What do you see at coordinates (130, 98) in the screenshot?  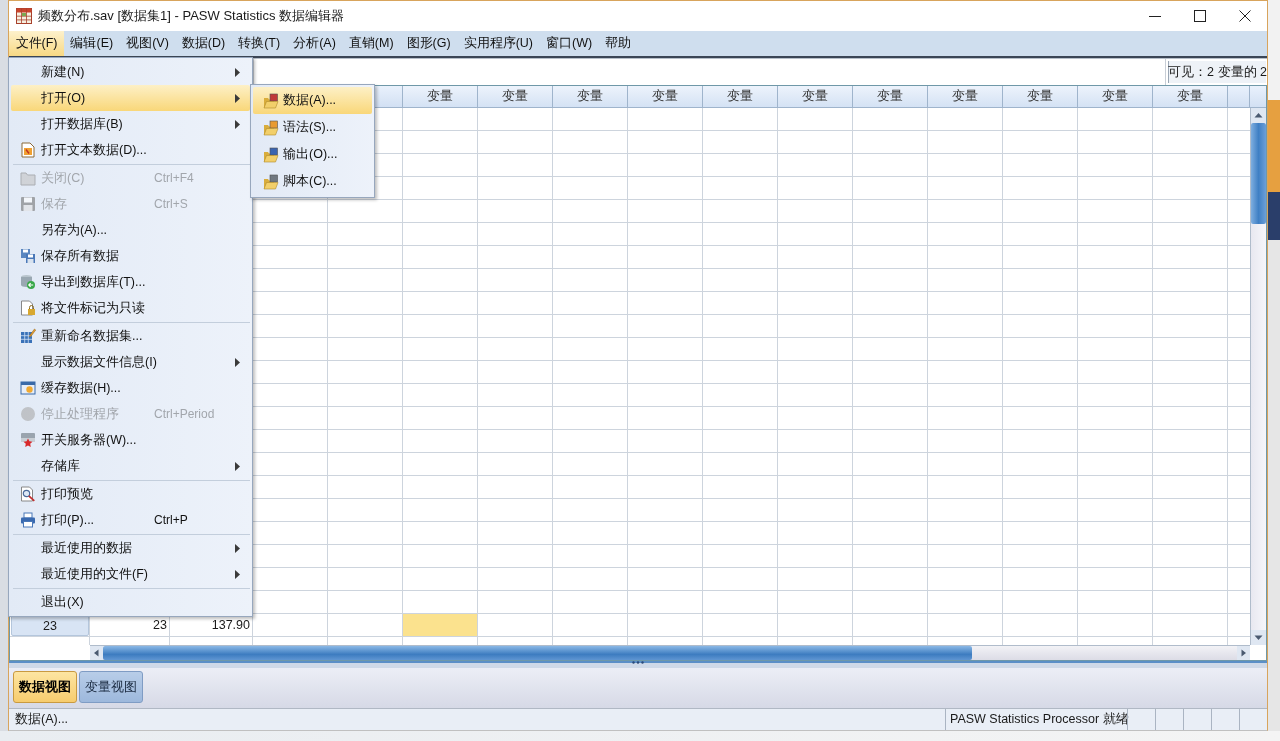 I see `menu-item: 打开(O)` at bounding box center [130, 98].